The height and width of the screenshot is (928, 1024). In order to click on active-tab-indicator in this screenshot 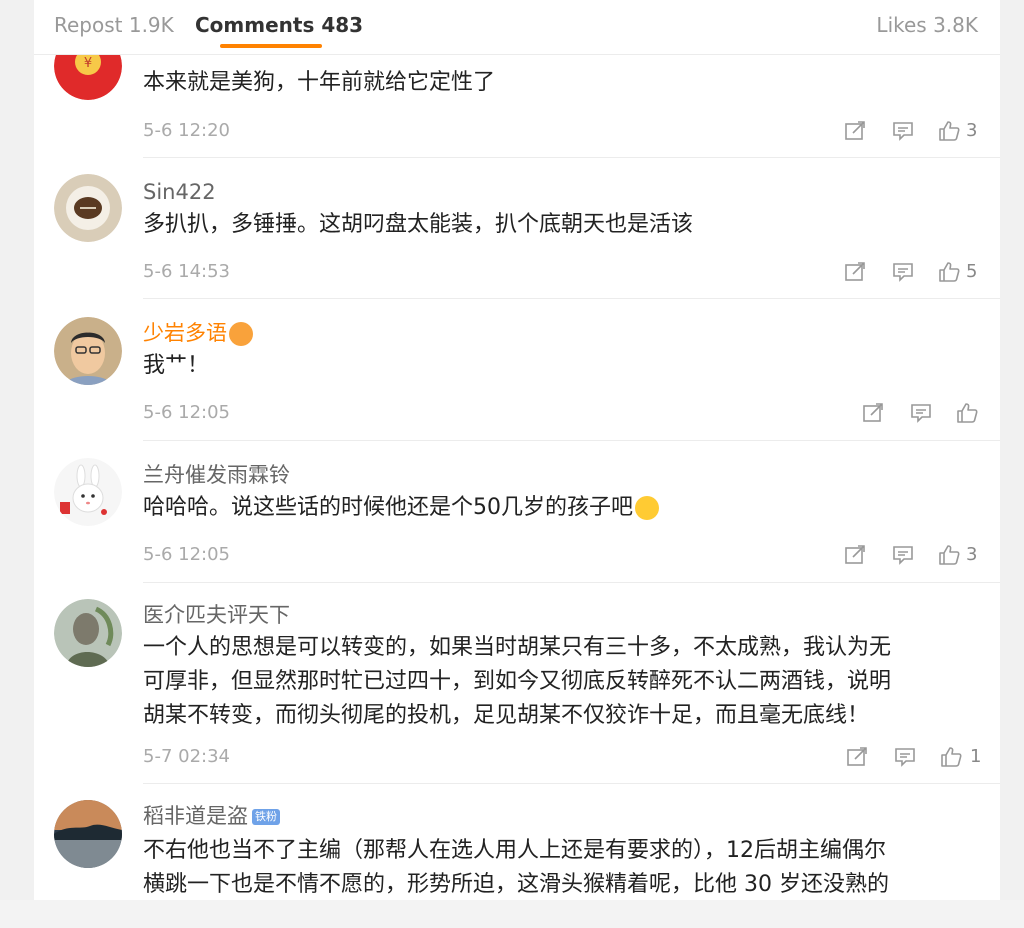, I will do `click(271, 46)`.